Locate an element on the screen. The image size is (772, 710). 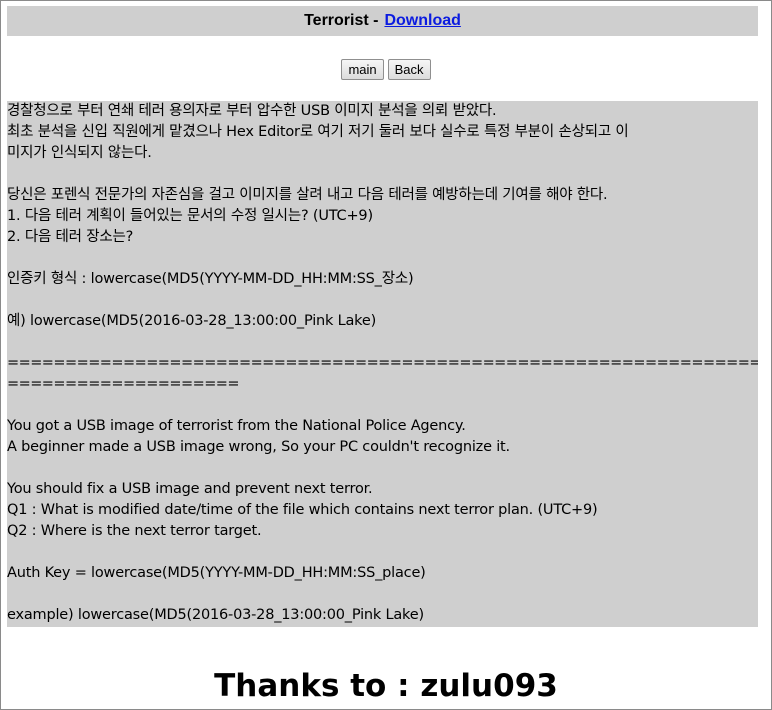
description-line: 2. 다음 테러 장소는? is located at coordinates (70, 237).